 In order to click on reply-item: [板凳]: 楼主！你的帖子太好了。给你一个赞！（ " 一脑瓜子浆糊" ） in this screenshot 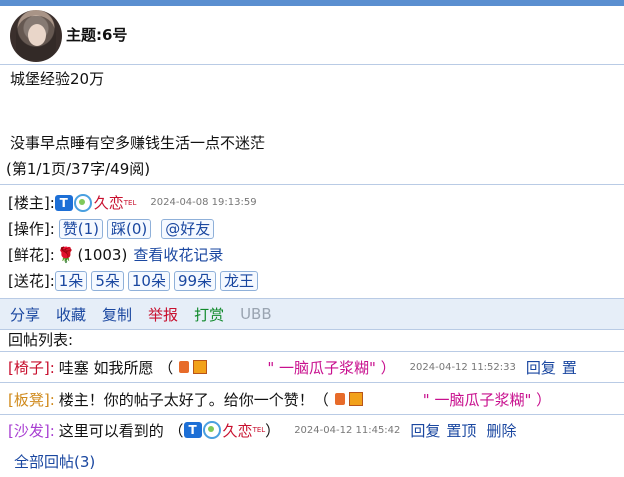, I will do `click(316, 399)`.